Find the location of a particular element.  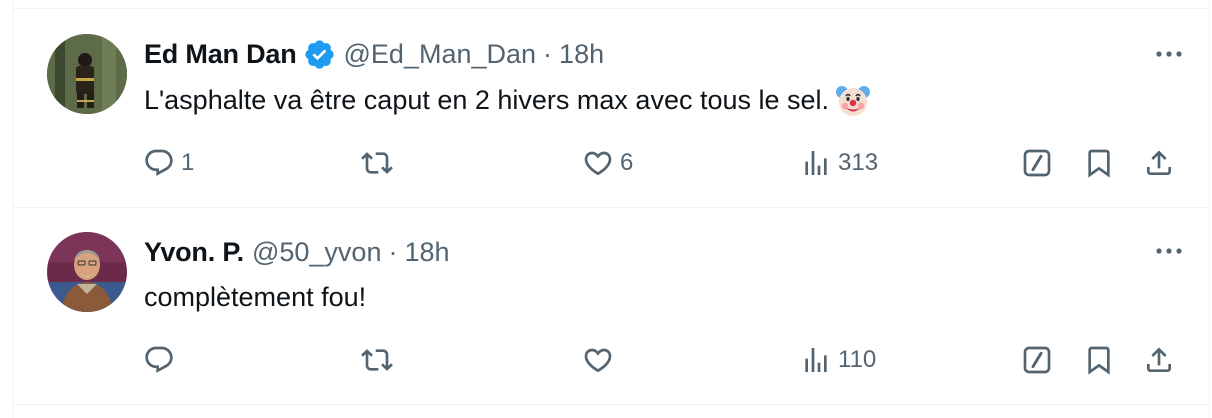

reply-button is located at coordinates (162, 360).